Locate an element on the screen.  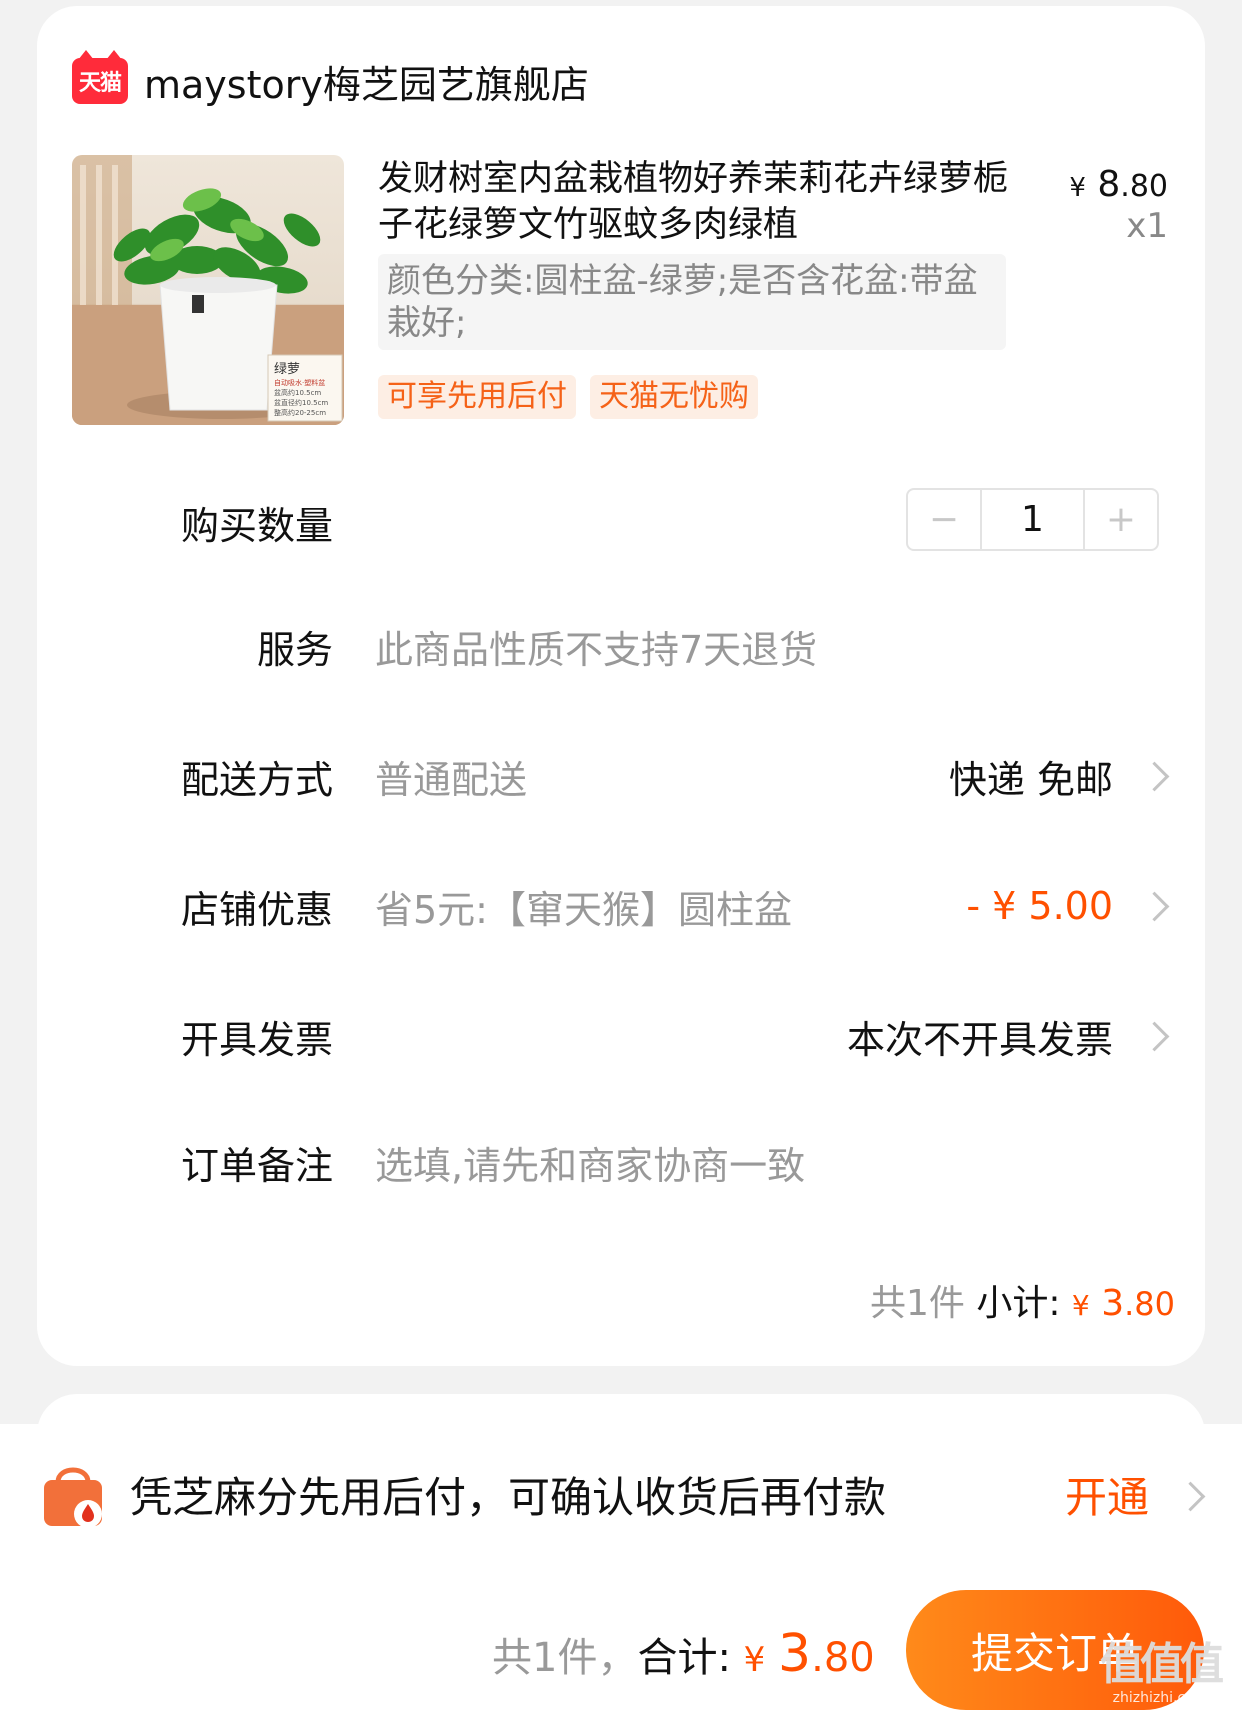
discount-value: 省5元:【窜天猴】圆柱盆 is located at coordinates (583, 909).